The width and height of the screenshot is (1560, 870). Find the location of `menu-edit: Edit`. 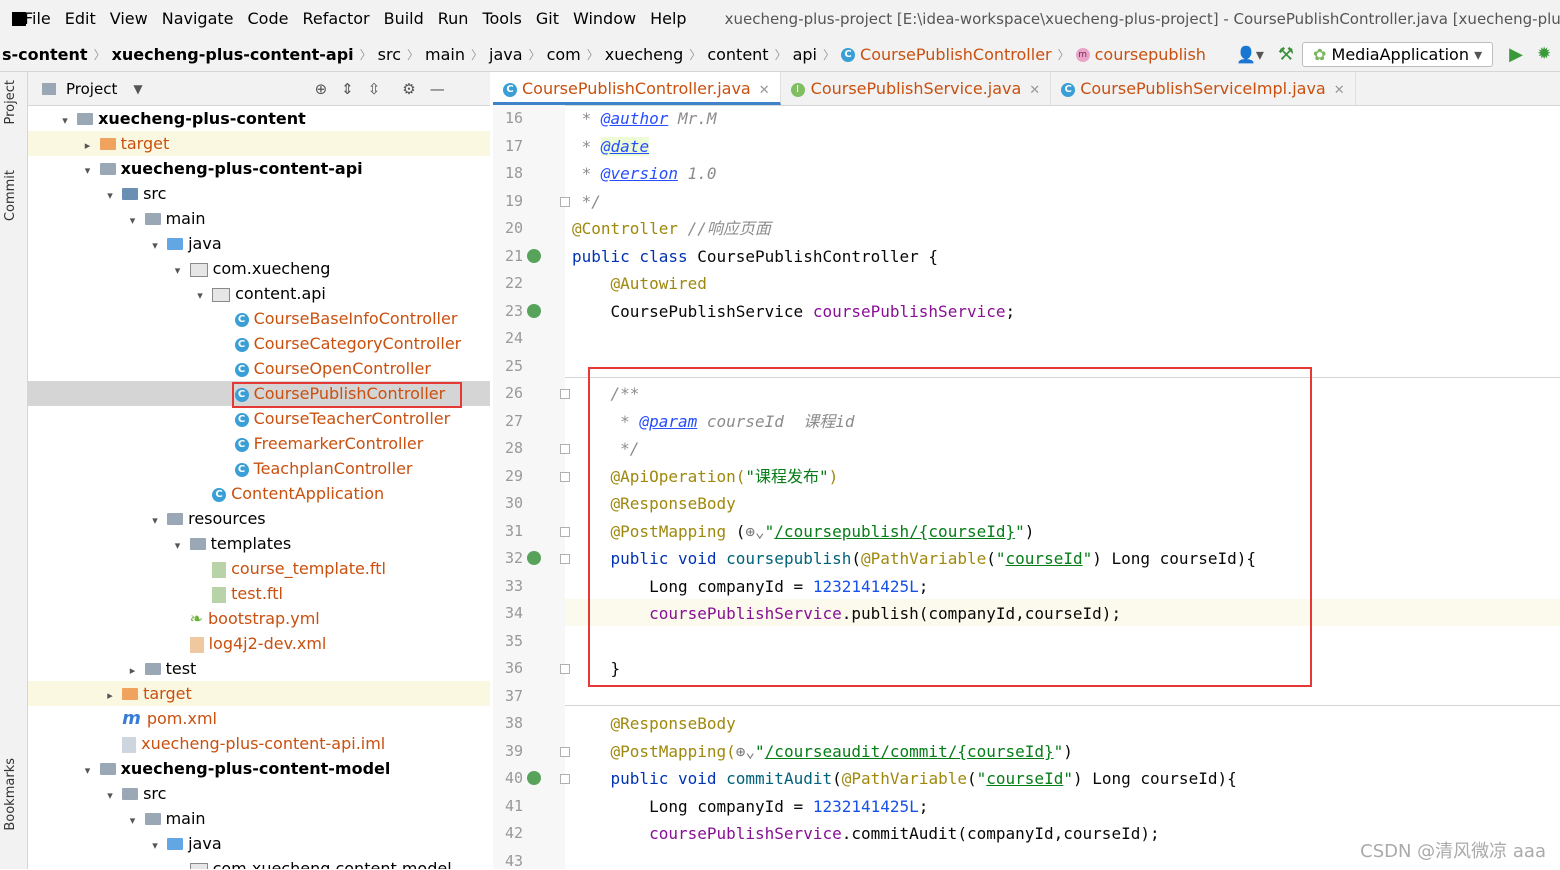

menu-edit: Edit is located at coordinates (80, 18).